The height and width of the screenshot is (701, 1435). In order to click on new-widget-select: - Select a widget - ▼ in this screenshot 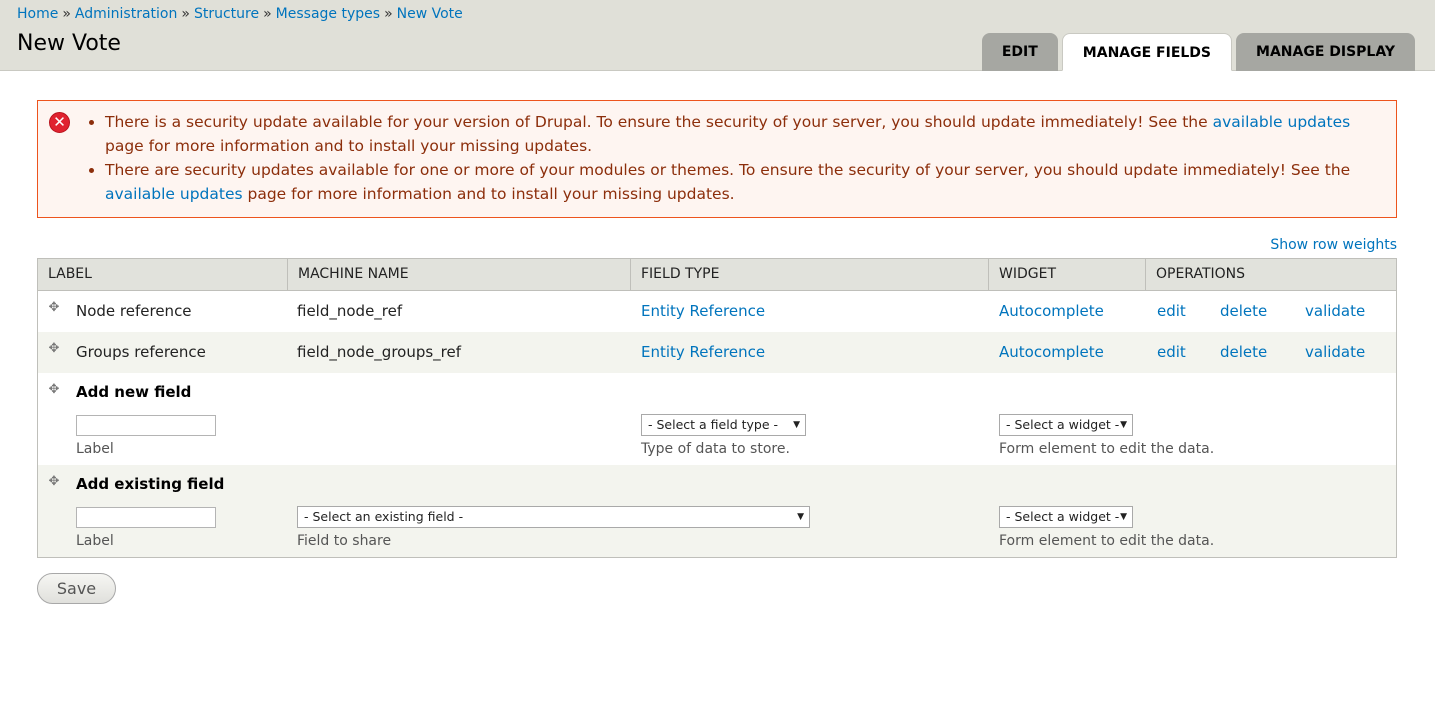, I will do `click(1066, 425)`.